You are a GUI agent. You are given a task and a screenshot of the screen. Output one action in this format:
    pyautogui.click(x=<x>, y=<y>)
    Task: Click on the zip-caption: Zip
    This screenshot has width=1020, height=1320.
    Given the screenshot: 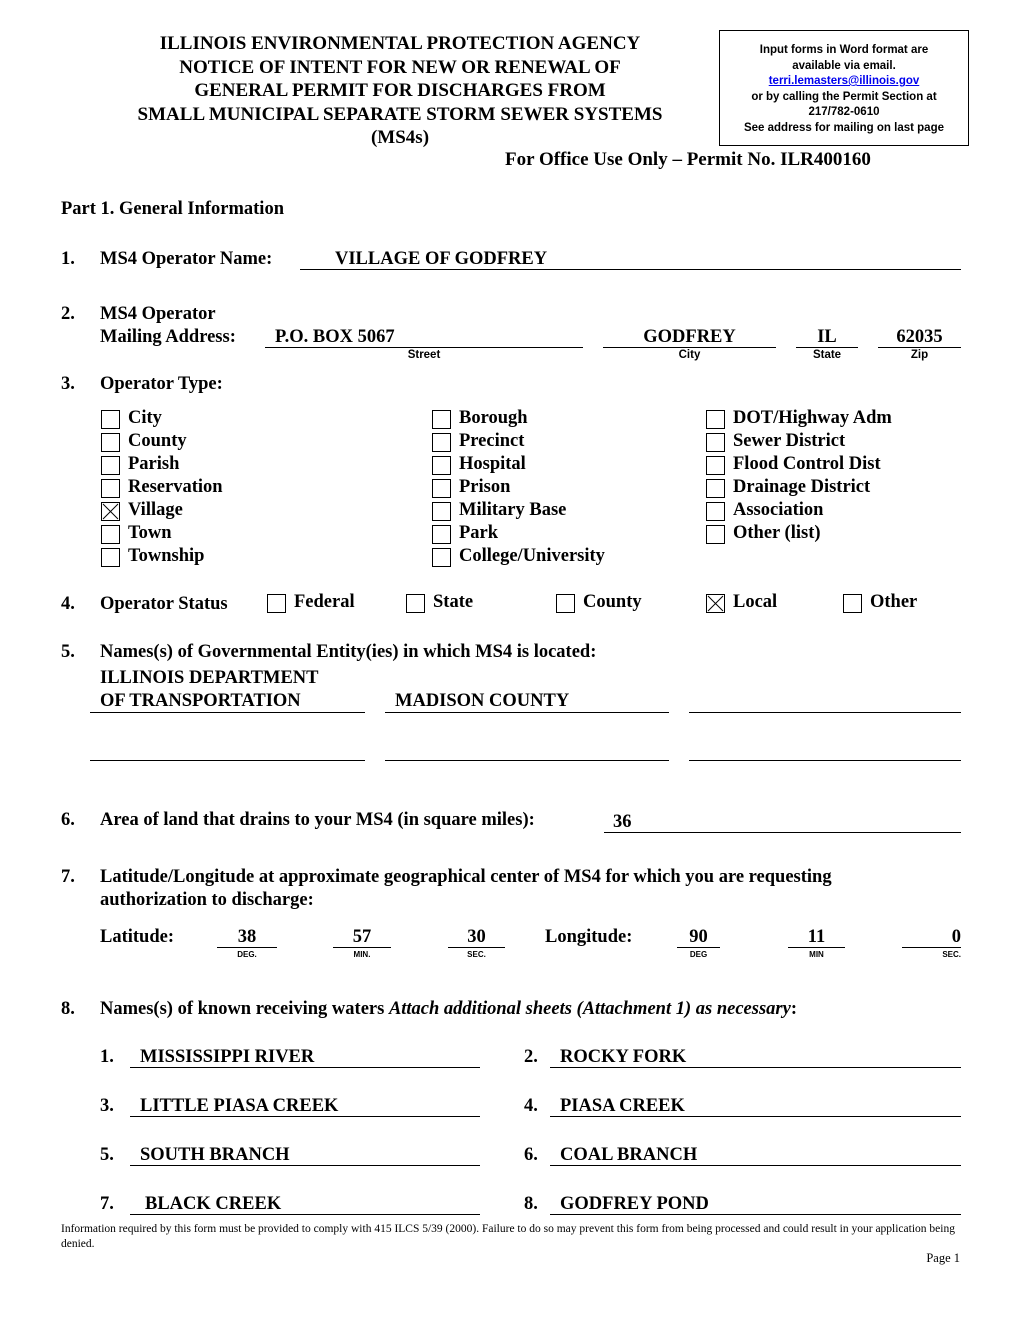 What is the action you would take?
    pyautogui.click(x=919, y=355)
    